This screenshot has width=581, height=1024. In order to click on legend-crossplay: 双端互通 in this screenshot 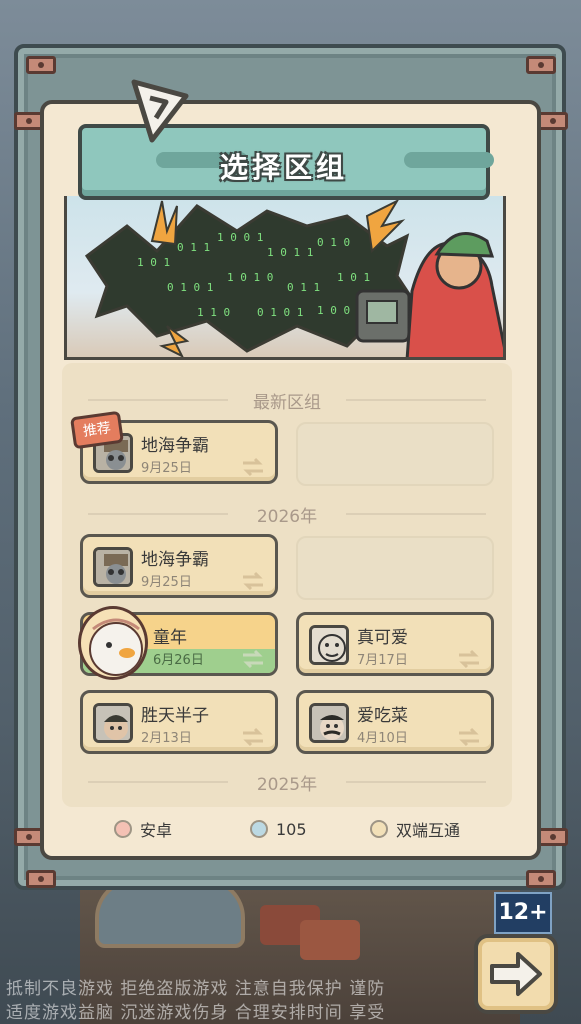, I will do `click(415, 829)`.